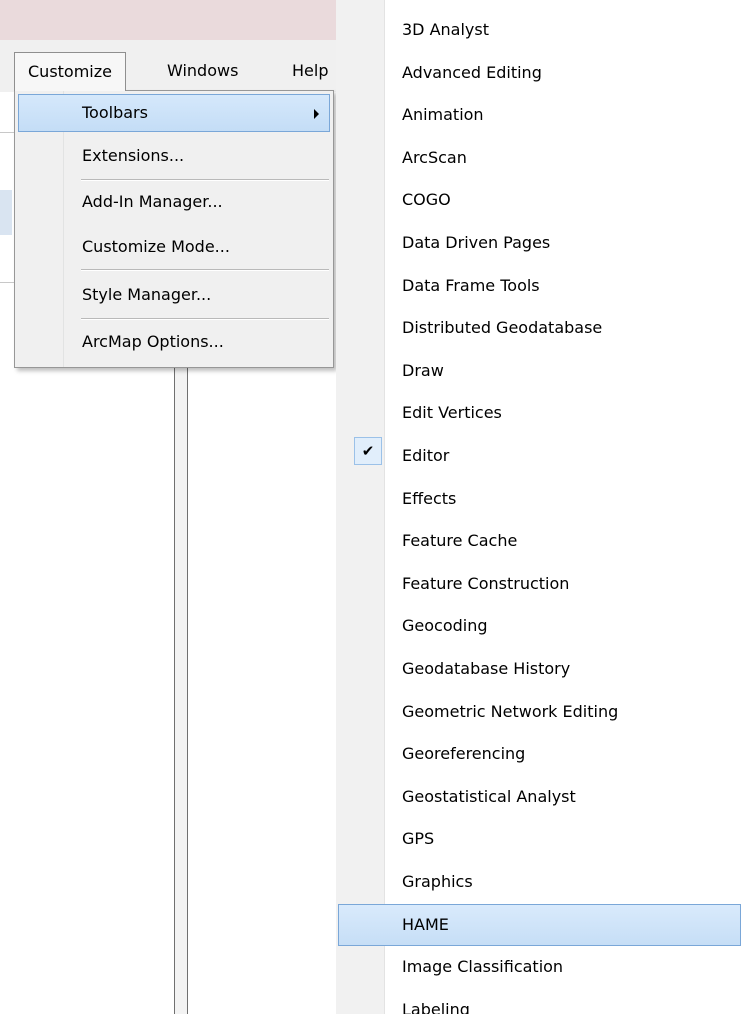 The image size is (743, 1014). What do you see at coordinates (539, 371) in the screenshot?
I see `toolbar-item-draw: Draw` at bounding box center [539, 371].